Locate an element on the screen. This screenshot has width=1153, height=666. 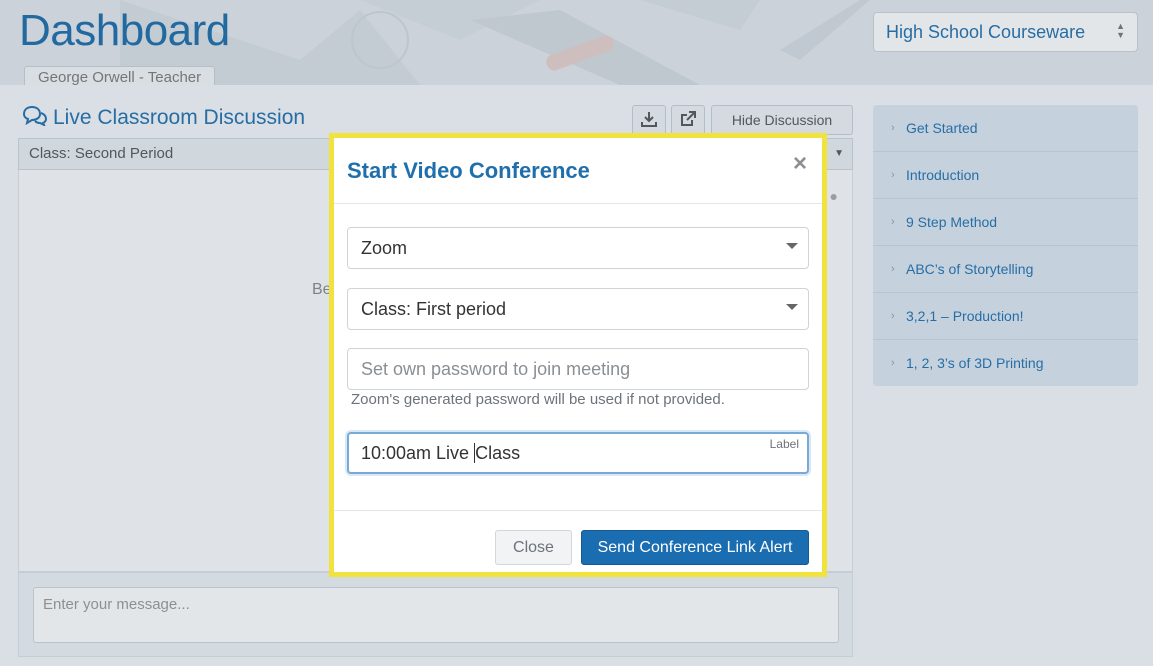
class-select-value: Class: First period is located at coordinates (434, 309).